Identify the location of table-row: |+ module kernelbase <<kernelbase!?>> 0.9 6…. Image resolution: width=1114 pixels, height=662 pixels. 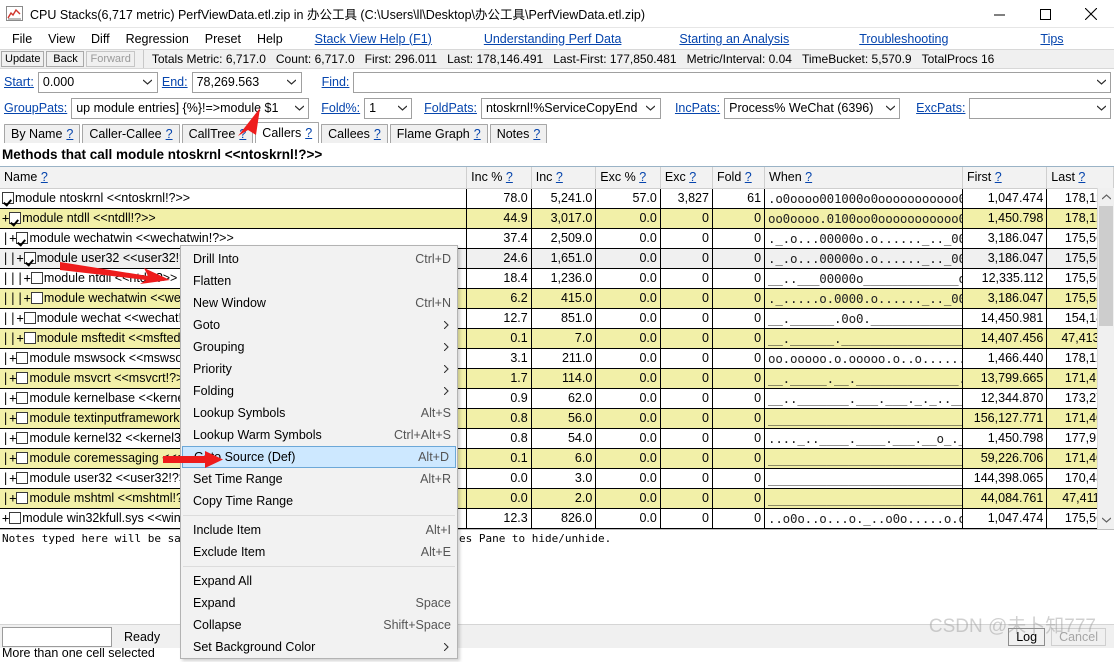
(557, 398).